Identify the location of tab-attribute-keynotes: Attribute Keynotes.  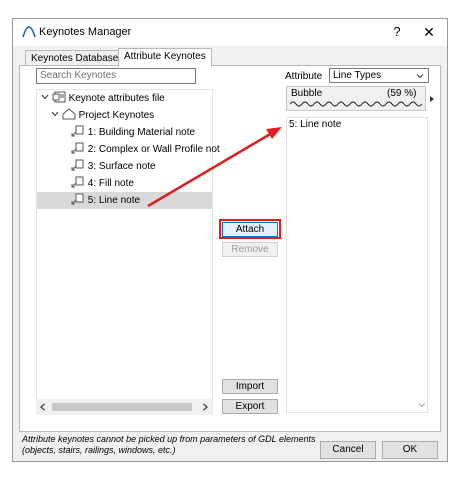
(165, 57).